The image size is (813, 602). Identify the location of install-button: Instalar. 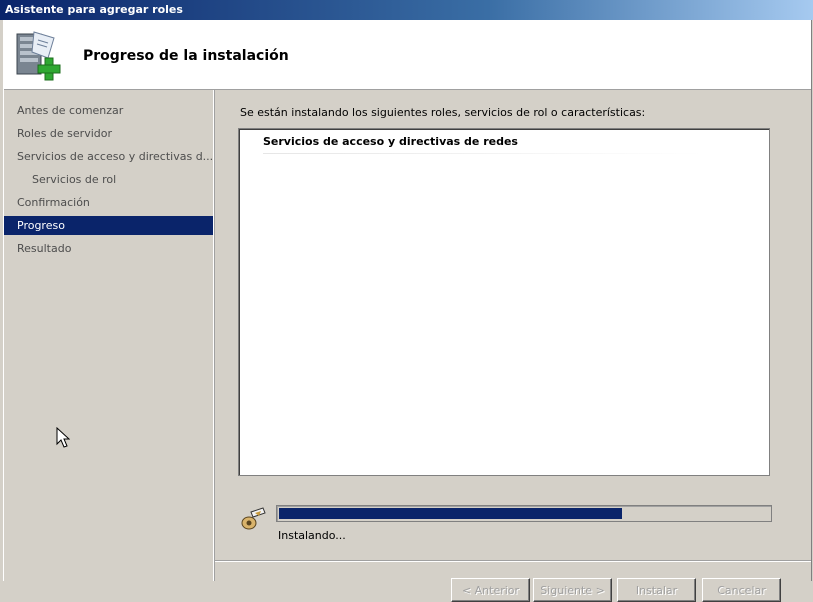
(656, 590).